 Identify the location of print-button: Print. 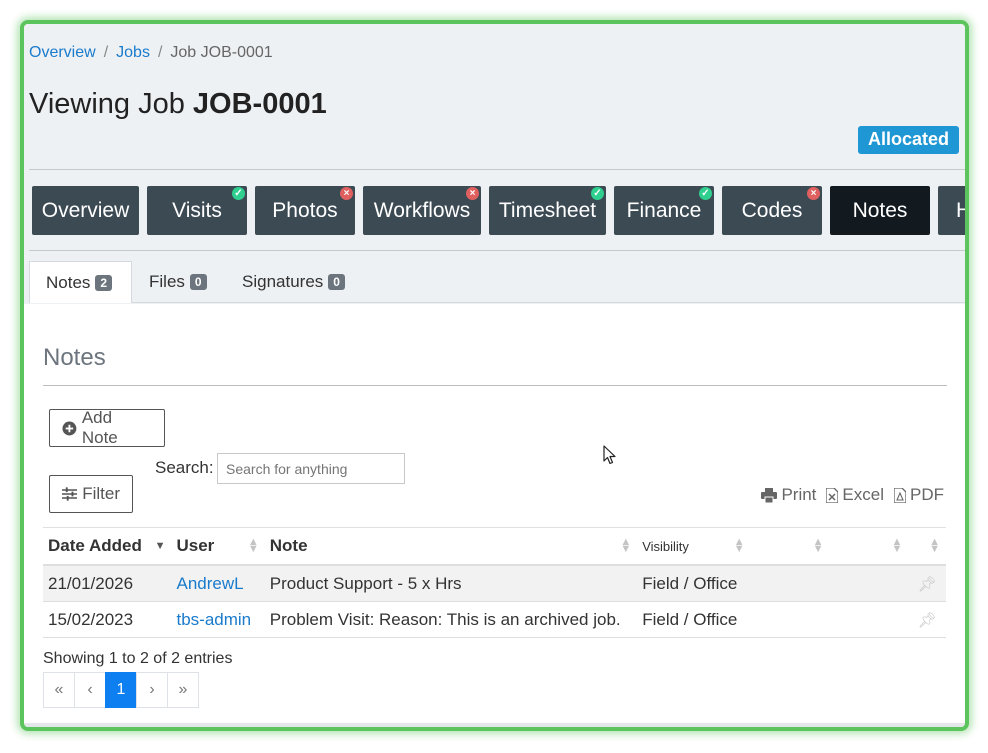
(788, 495).